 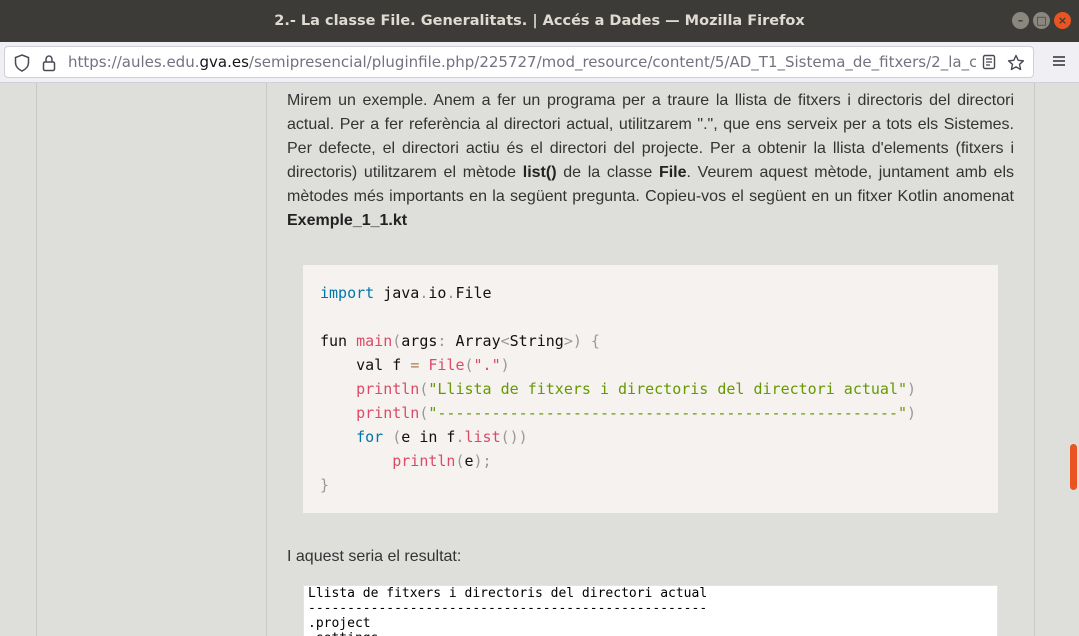 I want to click on maximize-icon: □, so click(x=1041, y=20).